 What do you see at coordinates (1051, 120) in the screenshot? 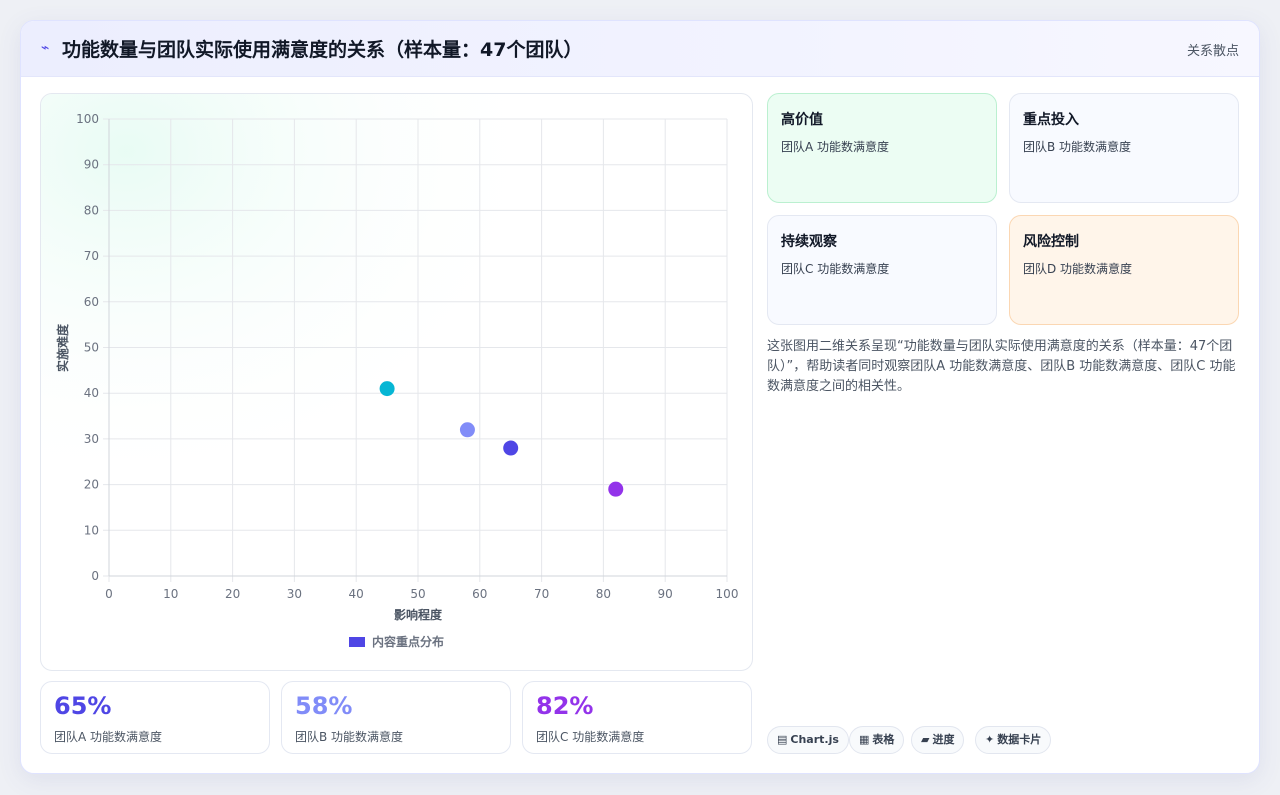
I see `quadrant-title: 重点投入` at bounding box center [1051, 120].